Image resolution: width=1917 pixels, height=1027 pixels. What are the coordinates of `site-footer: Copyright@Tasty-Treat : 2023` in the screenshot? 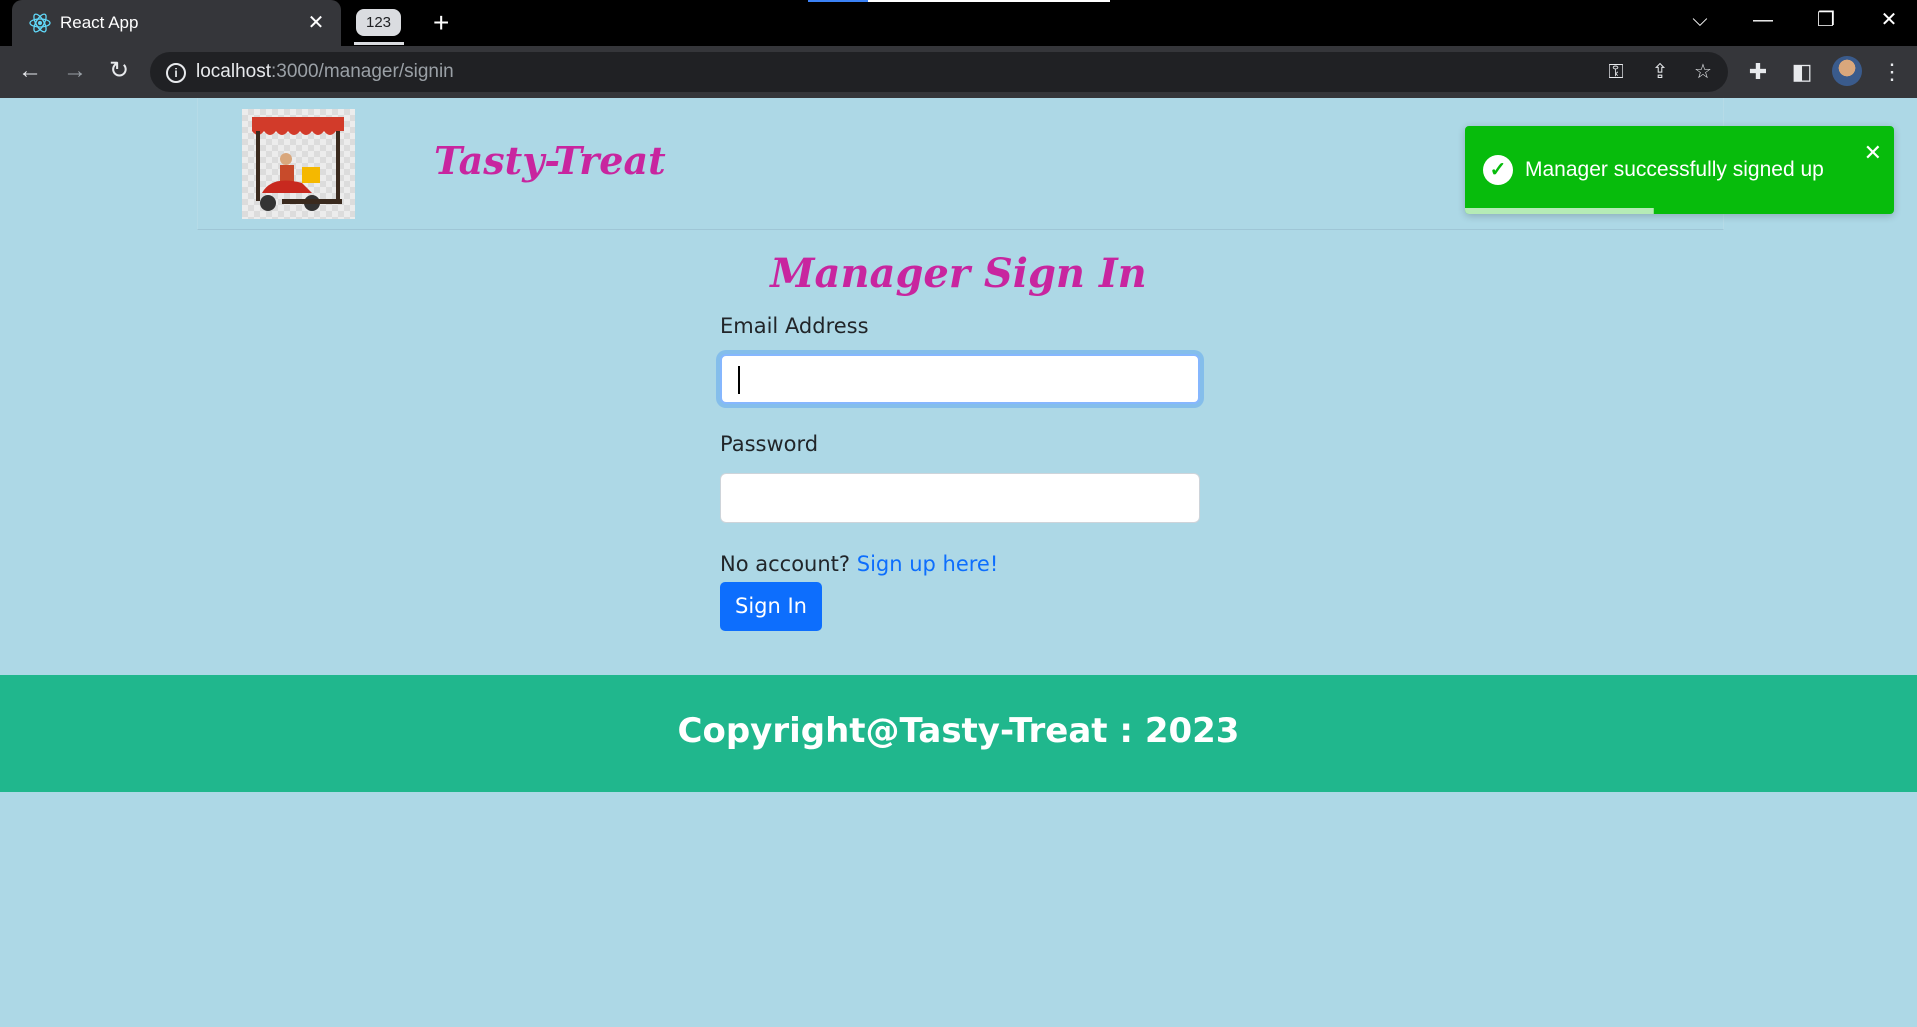 It's located at (958, 733).